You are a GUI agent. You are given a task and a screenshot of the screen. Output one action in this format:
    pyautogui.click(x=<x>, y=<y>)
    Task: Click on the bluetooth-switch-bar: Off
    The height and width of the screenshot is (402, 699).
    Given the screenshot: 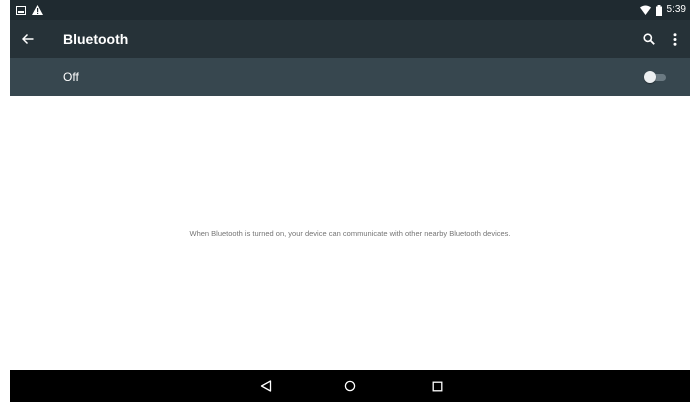 What is the action you would take?
    pyautogui.click(x=350, y=77)
    